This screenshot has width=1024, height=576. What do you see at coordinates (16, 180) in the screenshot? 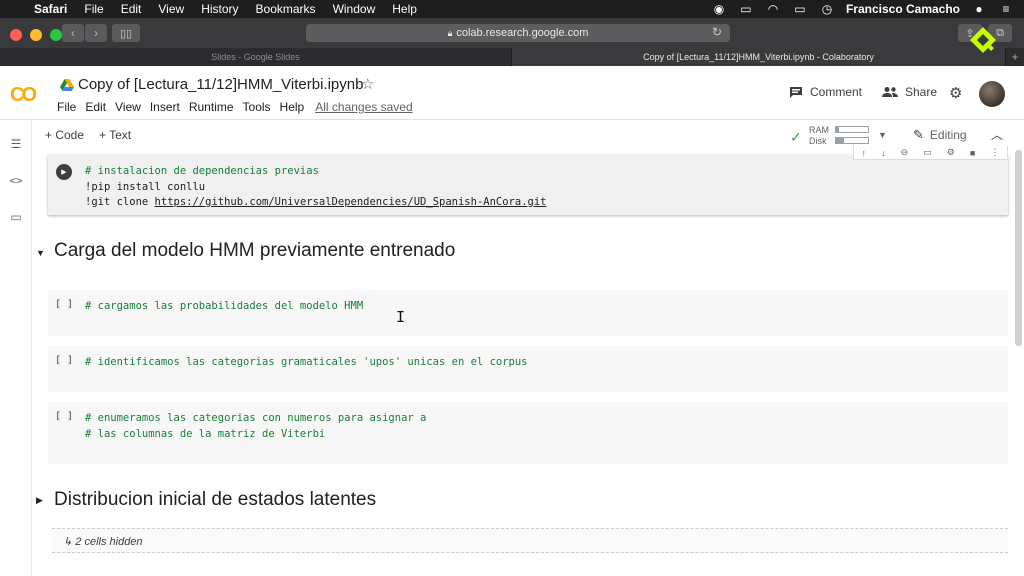
I see `code-snippets-icon: <>` at bounding box center [16, 180].